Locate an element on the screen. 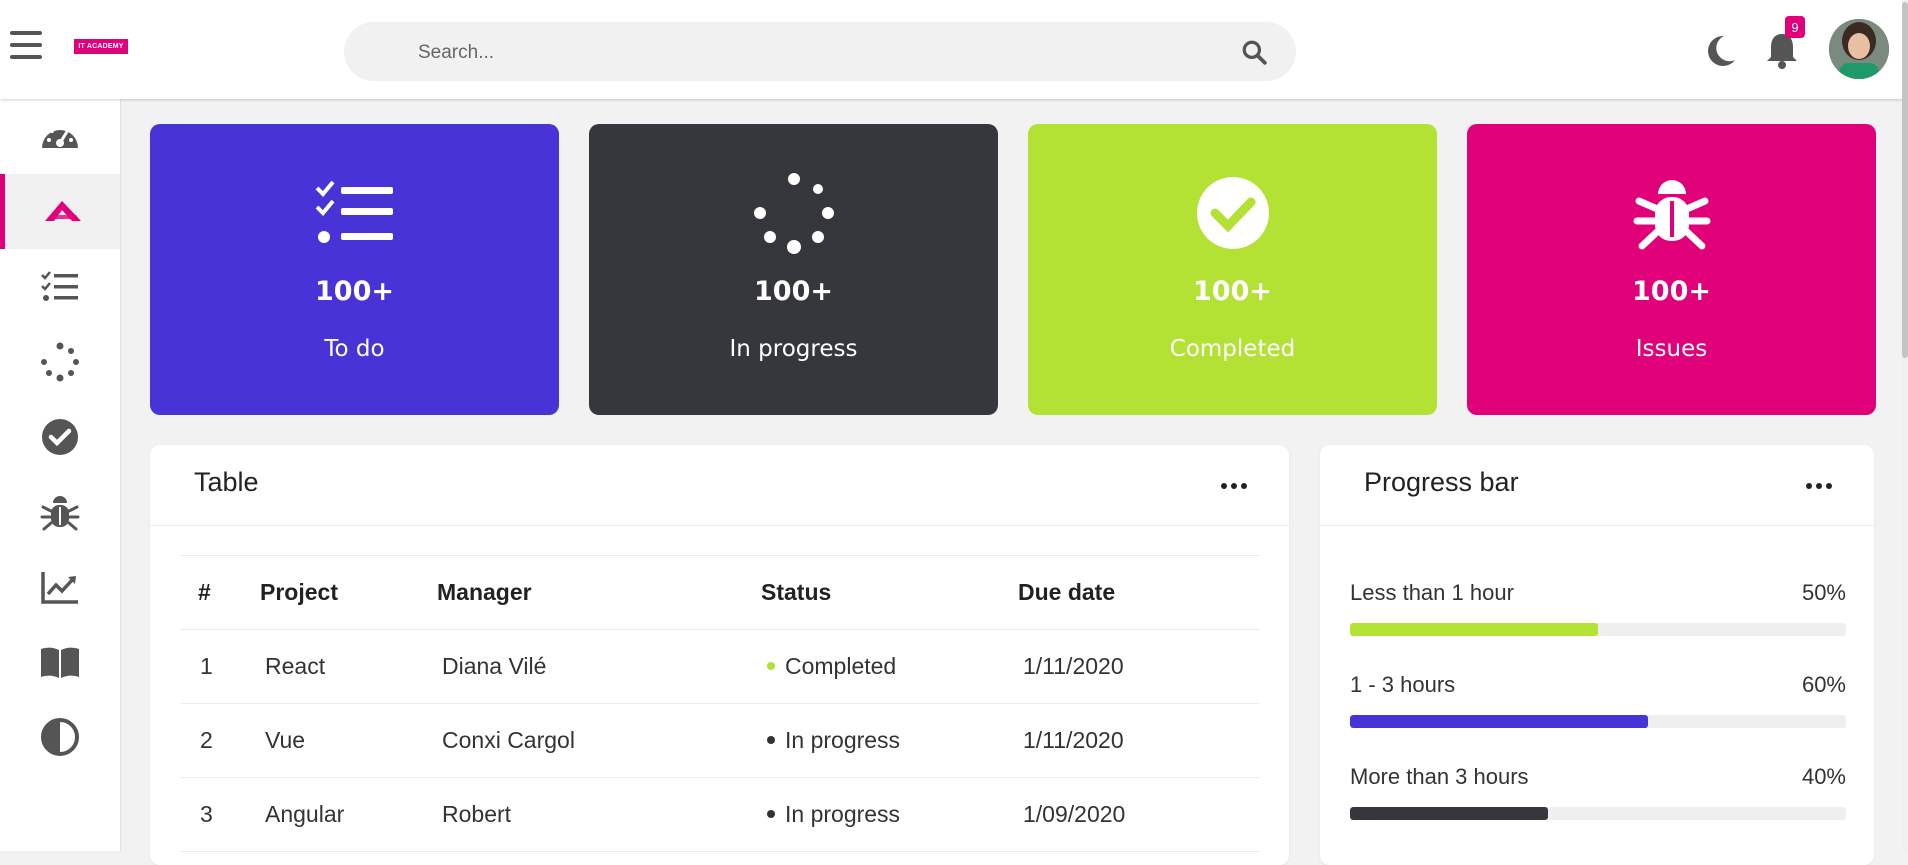 The image size is (1908, 865). table-row: 1 React Diana Vilé Completed 1/11/2020 is located at coordinates (720, 666).